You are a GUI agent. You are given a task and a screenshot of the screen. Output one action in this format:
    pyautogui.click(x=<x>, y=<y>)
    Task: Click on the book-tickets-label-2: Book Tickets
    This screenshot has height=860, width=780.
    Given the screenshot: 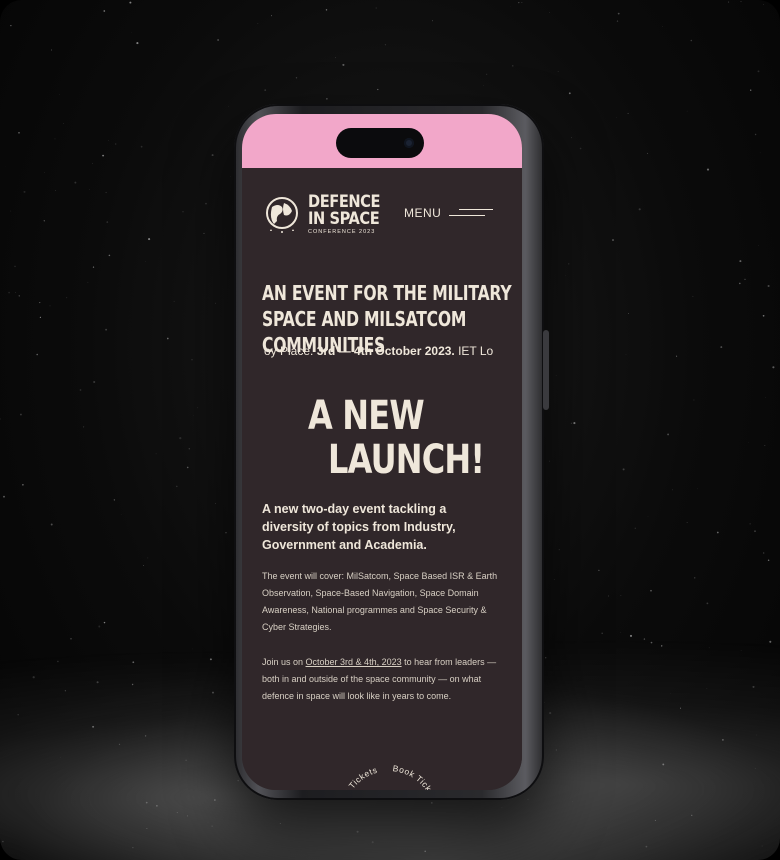 What is the action you would take?
    pyautogui.click(x=416, y=776)
    